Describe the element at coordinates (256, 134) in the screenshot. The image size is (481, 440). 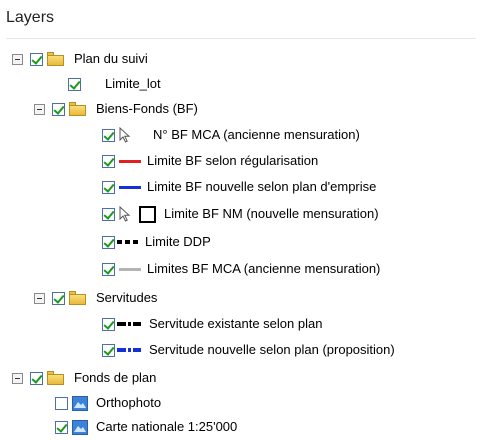
I see `tree-label: N° BF MCA (ancienne mensuration)` at that location.